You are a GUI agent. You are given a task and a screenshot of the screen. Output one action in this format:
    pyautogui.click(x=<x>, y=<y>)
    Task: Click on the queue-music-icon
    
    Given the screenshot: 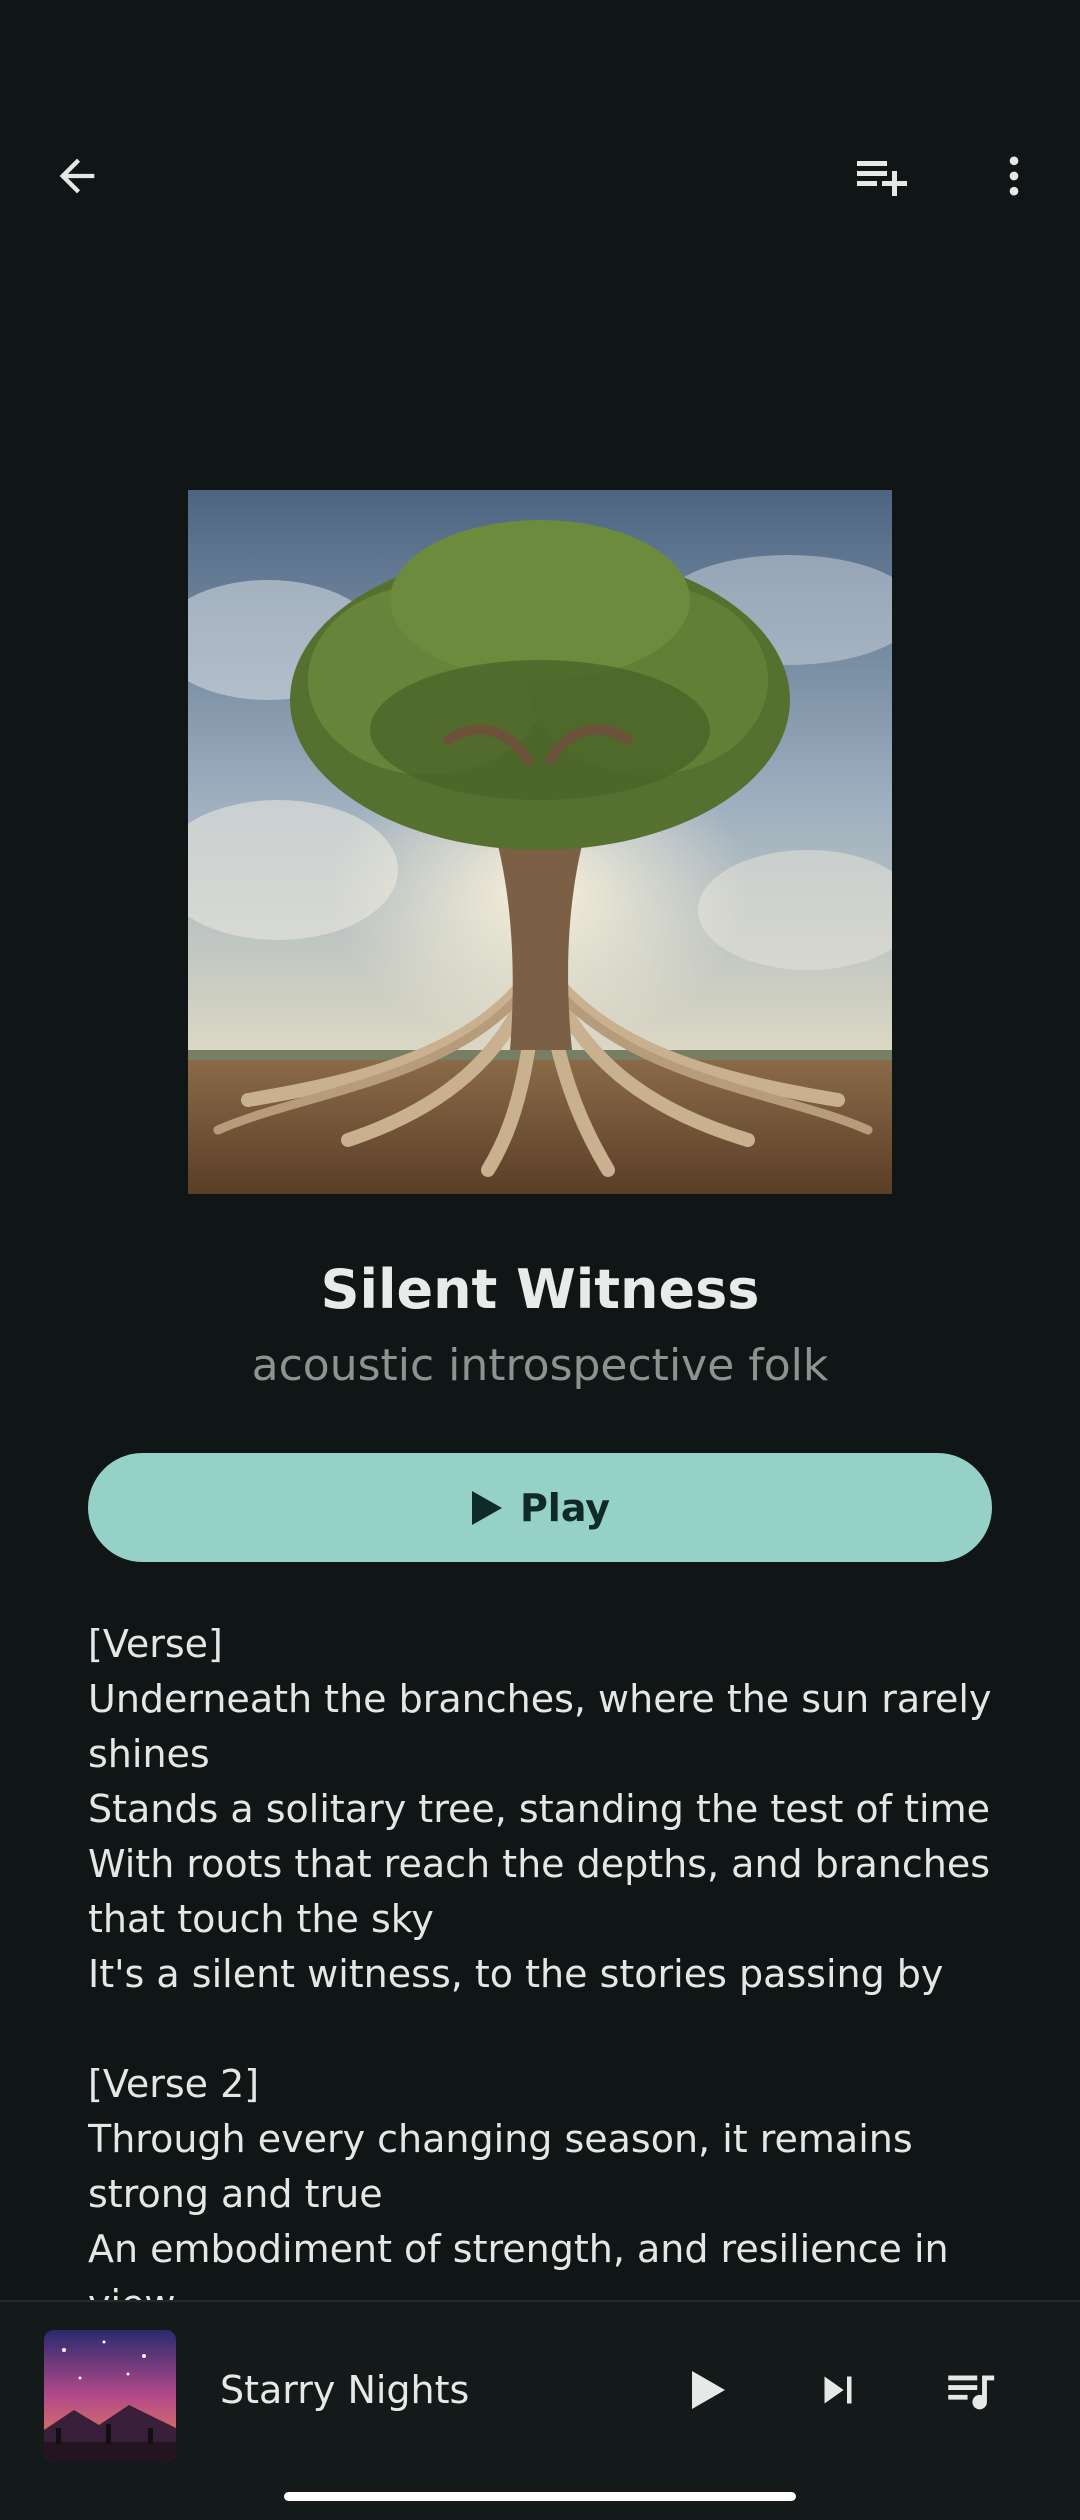 What is the action you would take?
    pyautogui.click(x=971, y=2392)
    